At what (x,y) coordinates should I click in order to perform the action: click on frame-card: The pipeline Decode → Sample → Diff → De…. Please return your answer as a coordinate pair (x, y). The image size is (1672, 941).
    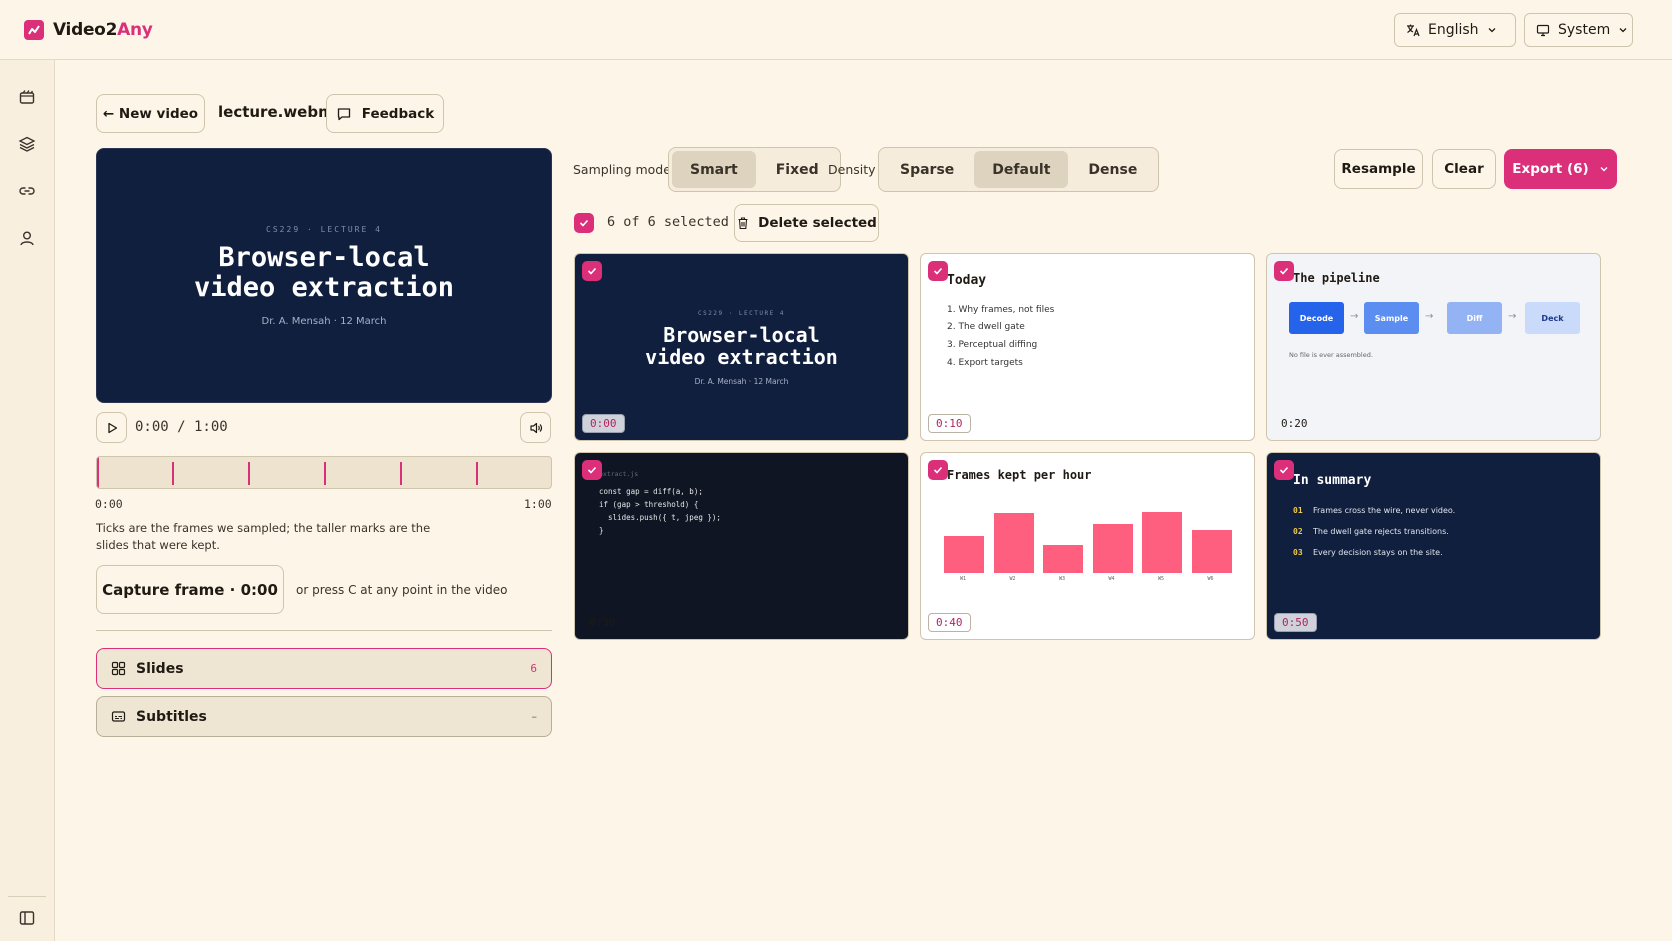
    Looking at the image, I should click on (1433, 347).